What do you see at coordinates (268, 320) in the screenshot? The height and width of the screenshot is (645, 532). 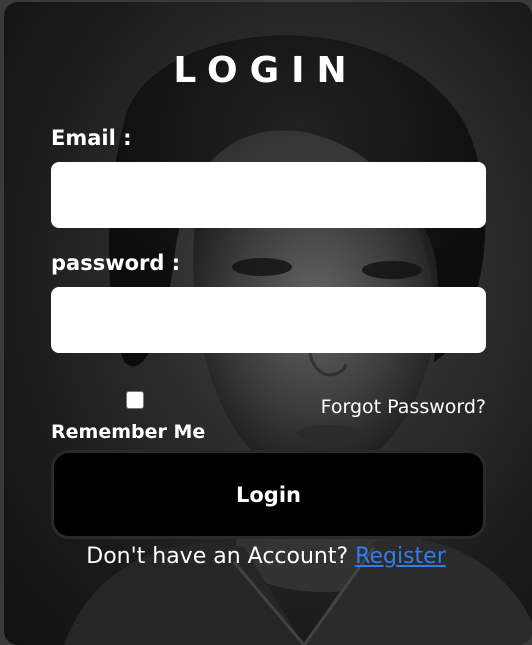 I see `password-field` at bounding box center [268, 320].